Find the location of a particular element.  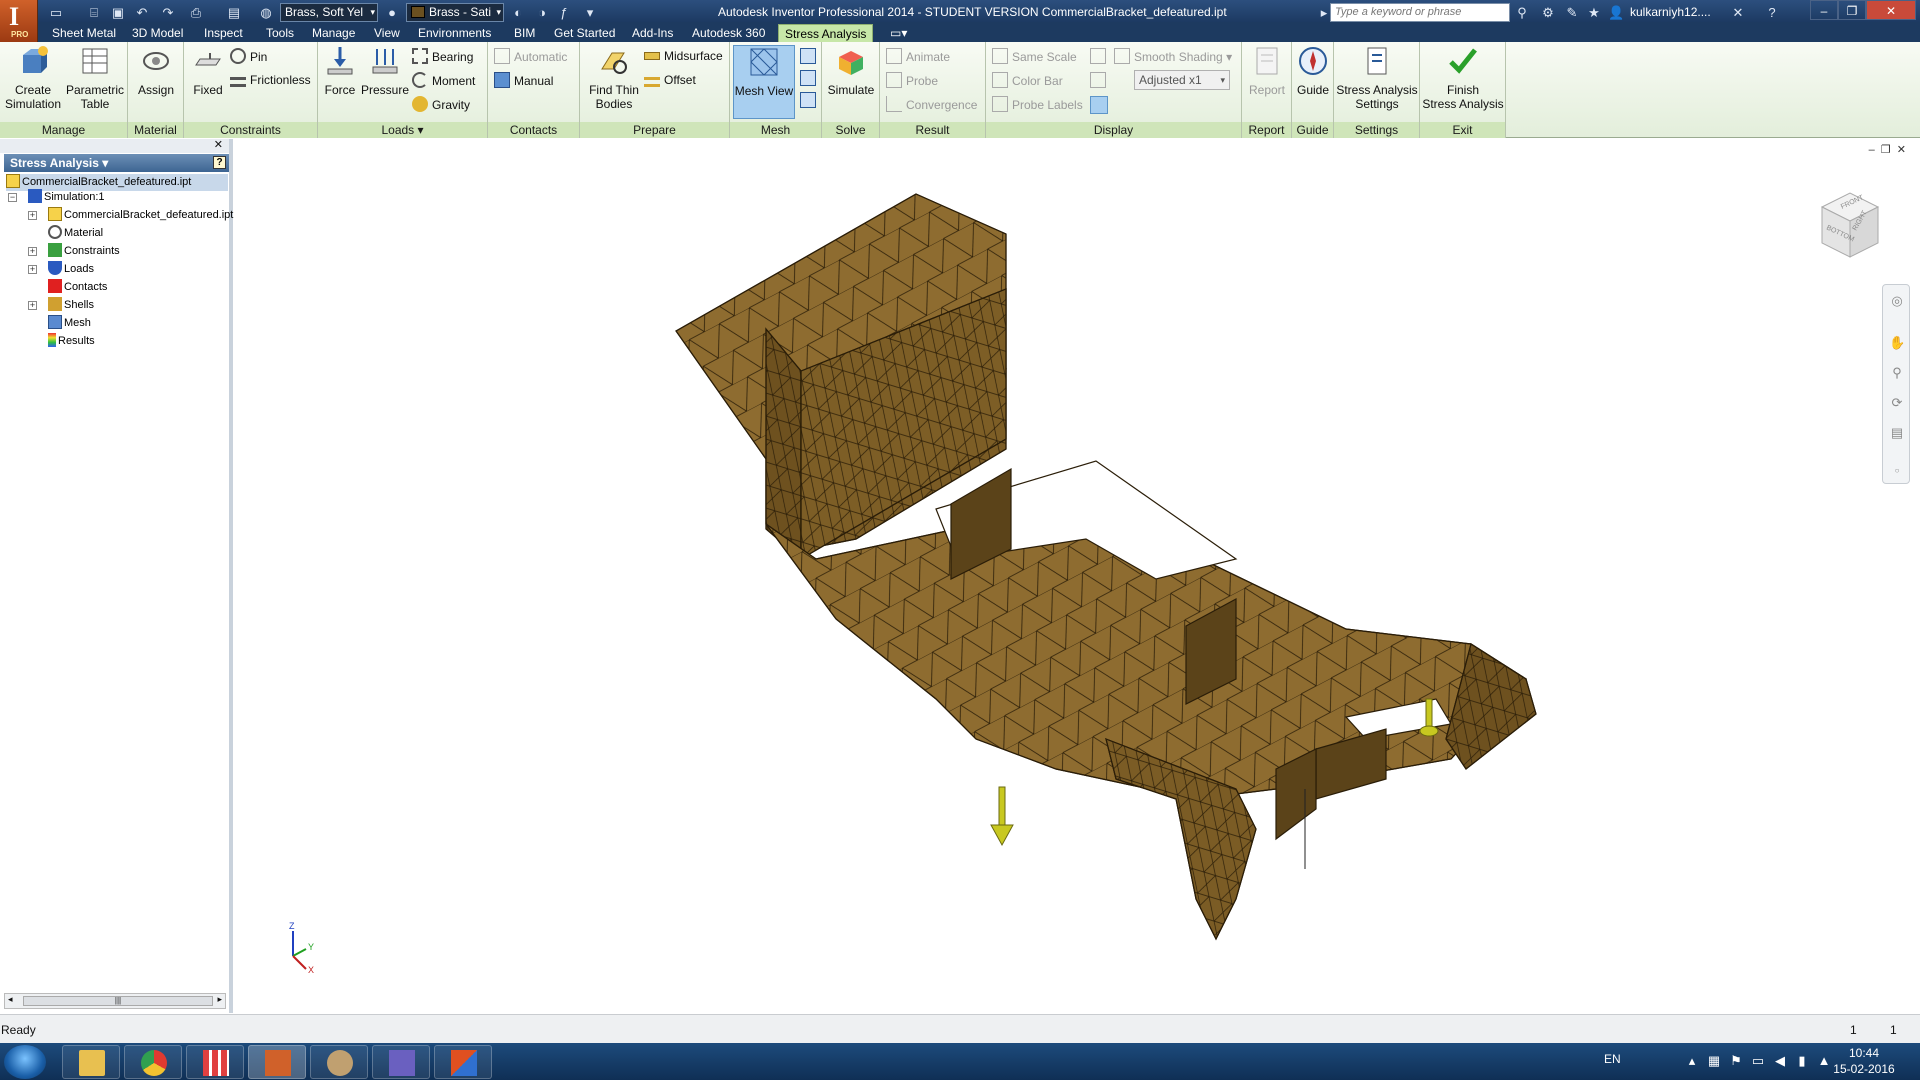

tab-sheet-metal: Sheet Metal is located at coordinates (84, 33).